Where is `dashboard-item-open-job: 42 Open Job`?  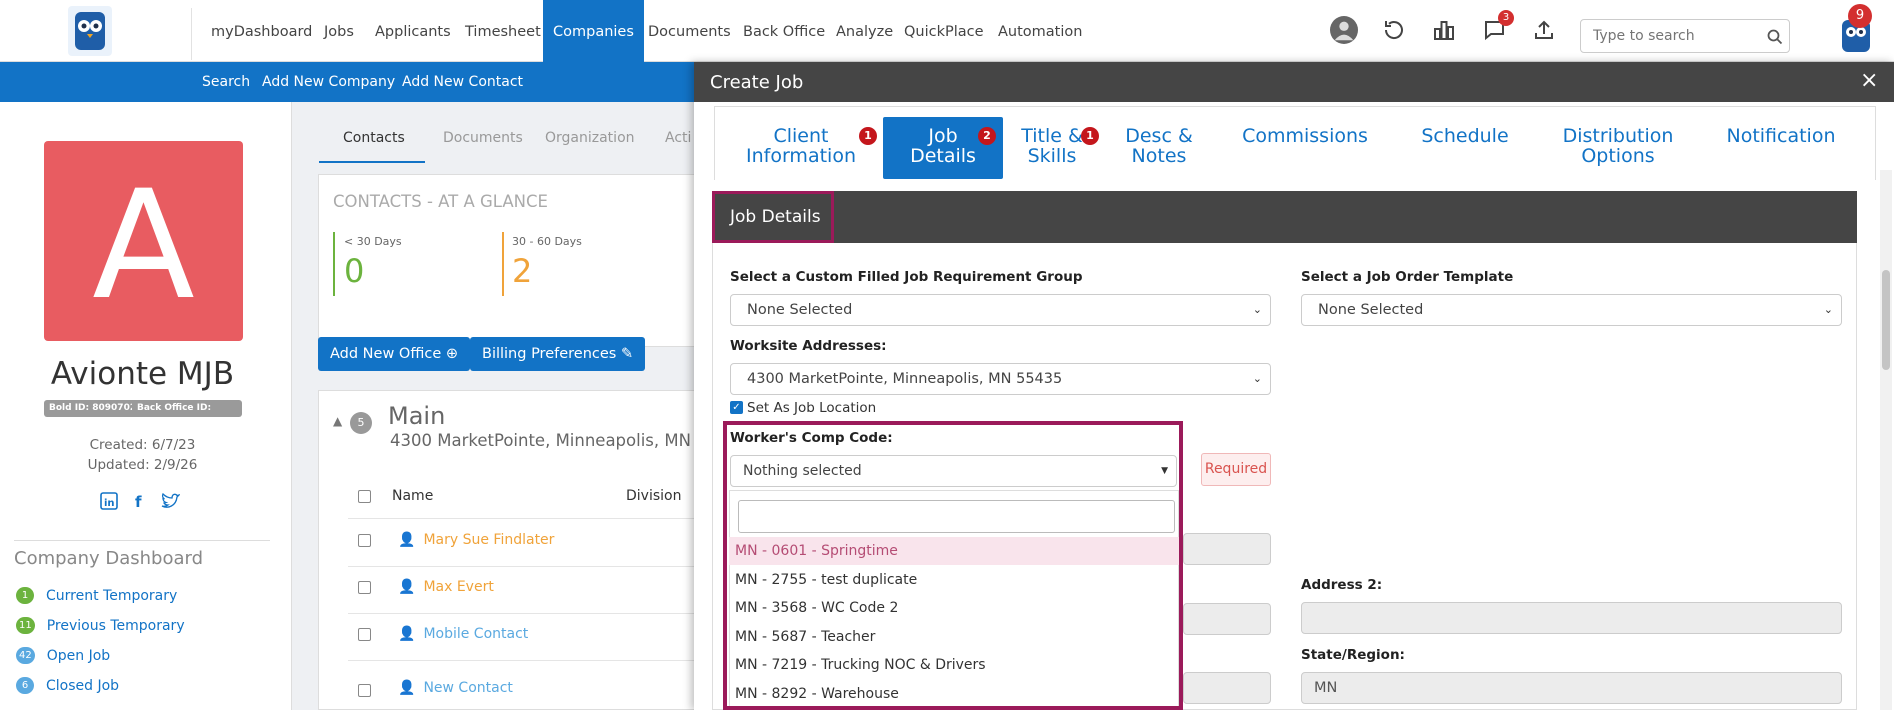 dashboard-item-open-job: 42 Open Job is located at coordinates (63, 655).